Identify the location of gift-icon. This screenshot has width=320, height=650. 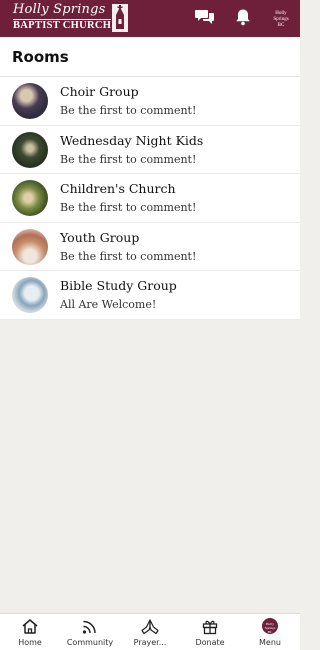
(210, 627).